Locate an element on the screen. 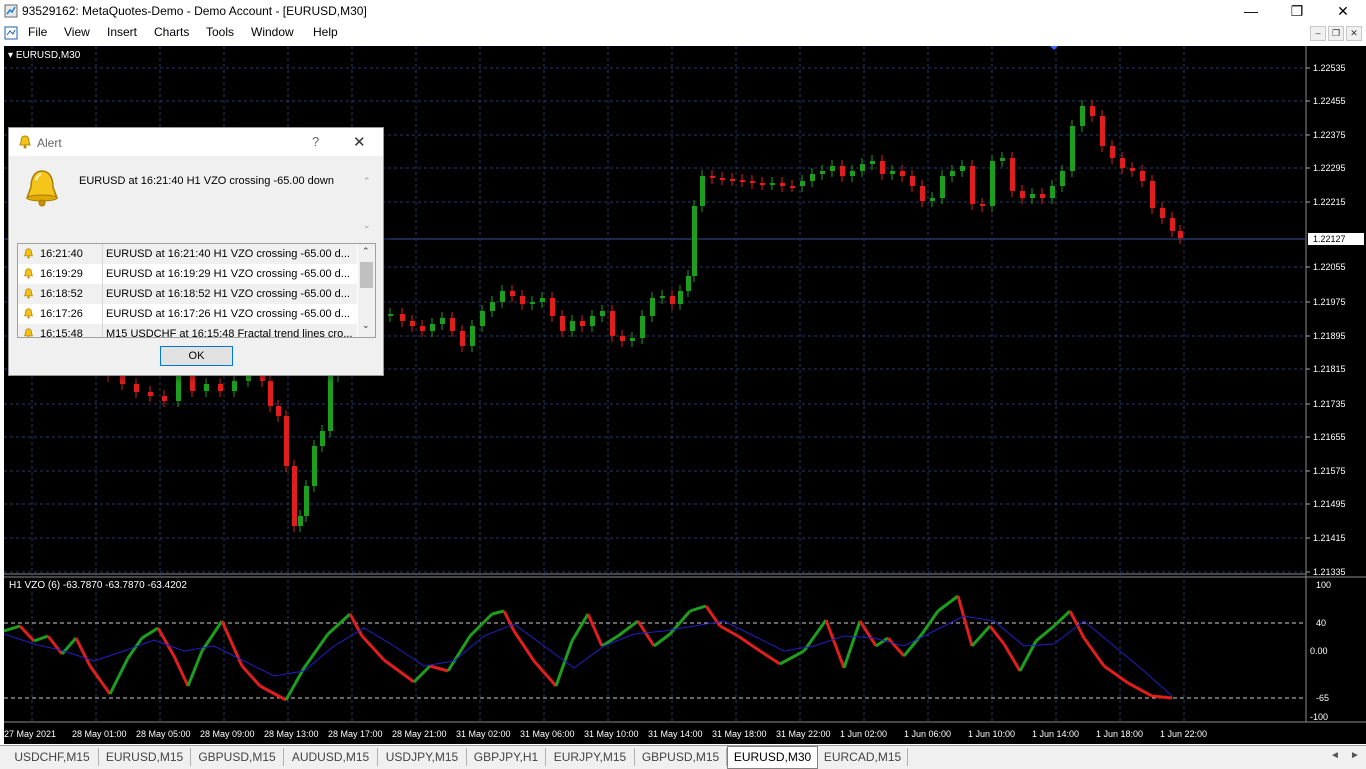 The width and height of the screenshot is (1366, 769). menu-file: File is located at coordinates (37, 32).